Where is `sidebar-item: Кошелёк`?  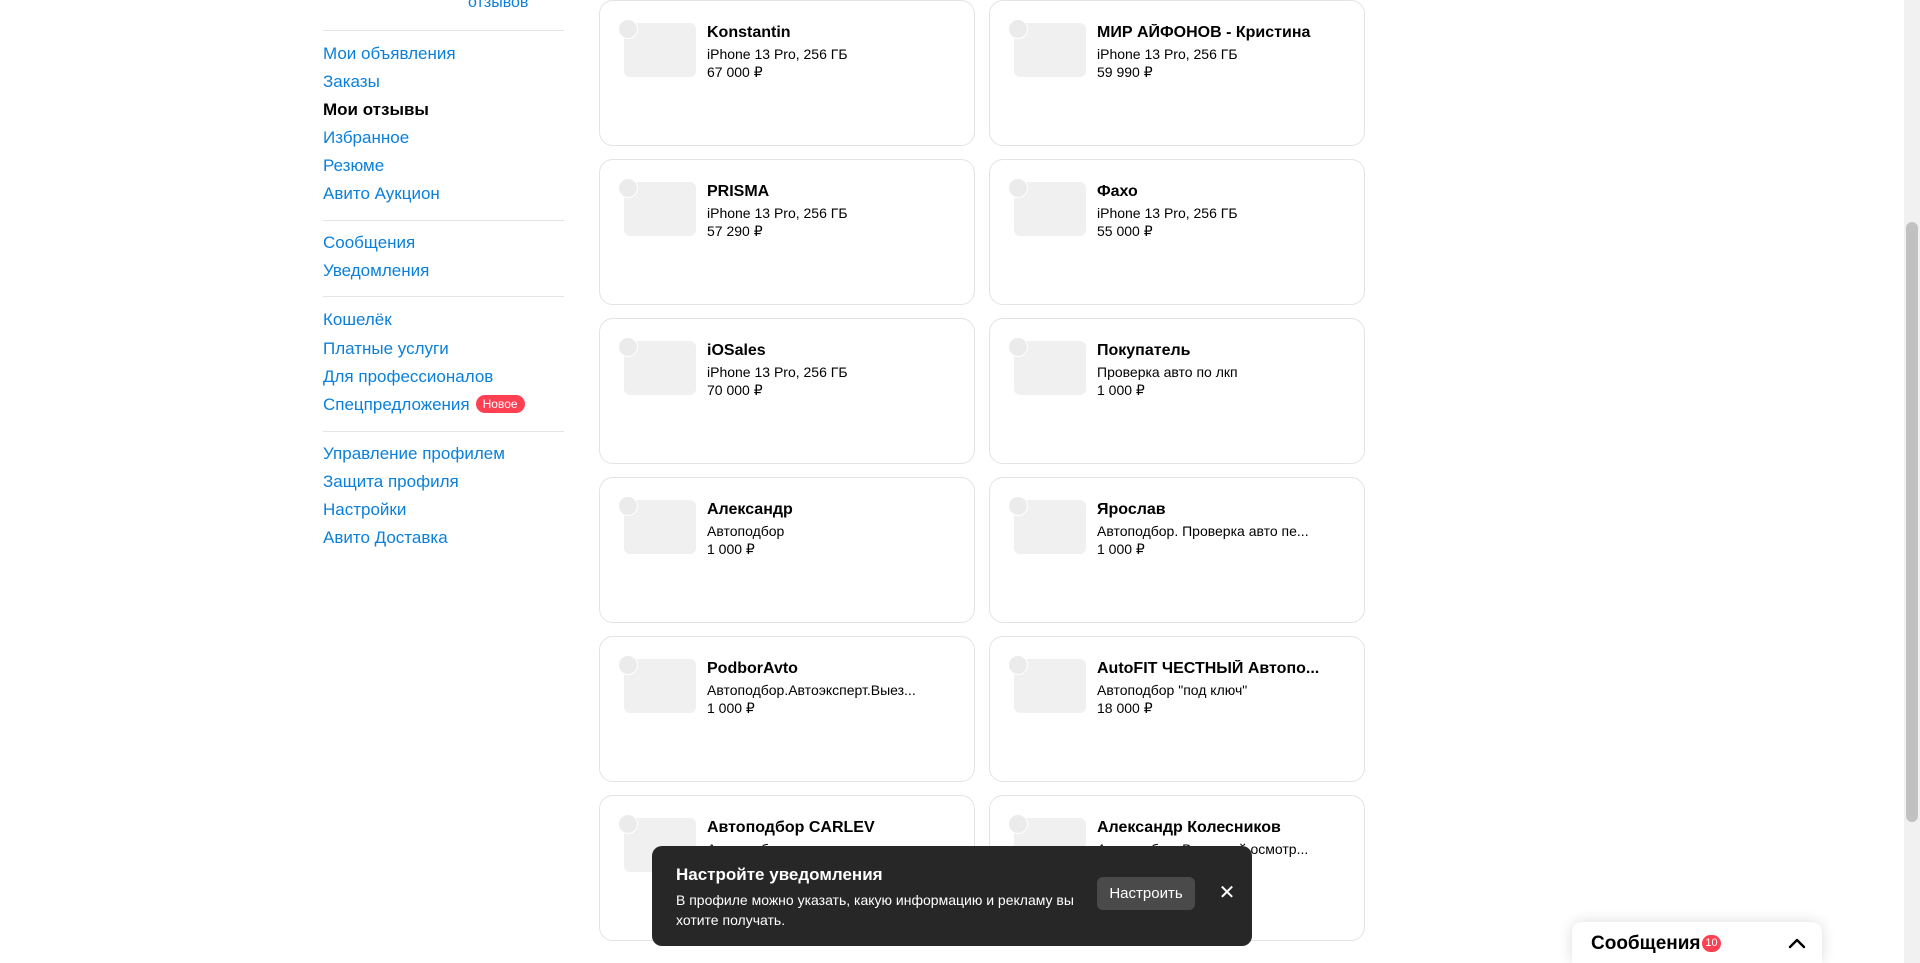 sidebar-item: Кошелёк is located at coordinates (357, 320).